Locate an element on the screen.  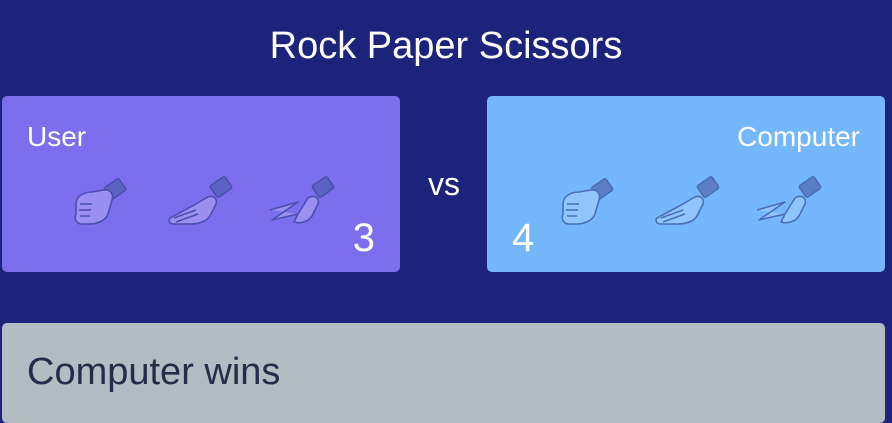
computer-rock is located at coordinates (587, 202).